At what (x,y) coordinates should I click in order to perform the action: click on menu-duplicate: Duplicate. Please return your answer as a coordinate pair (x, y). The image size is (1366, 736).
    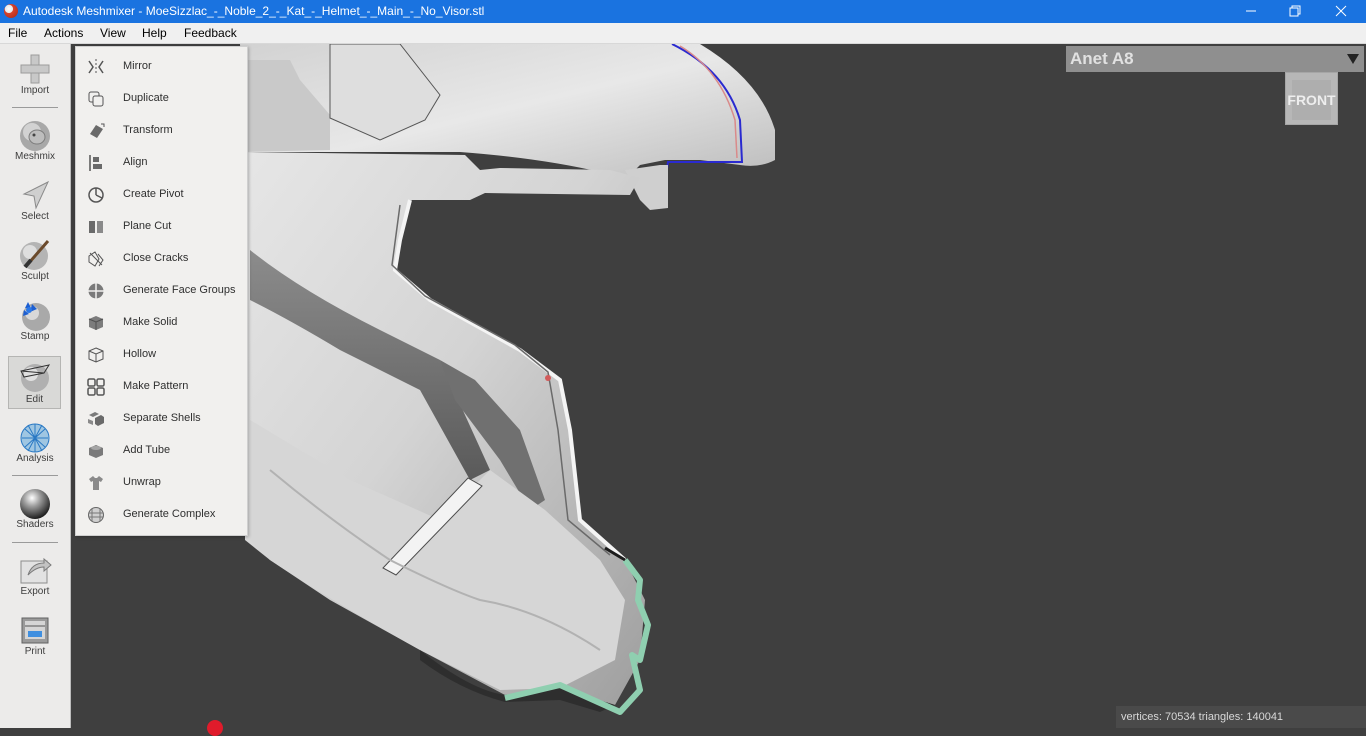
    Looking at the image, I should click on (161, 99).